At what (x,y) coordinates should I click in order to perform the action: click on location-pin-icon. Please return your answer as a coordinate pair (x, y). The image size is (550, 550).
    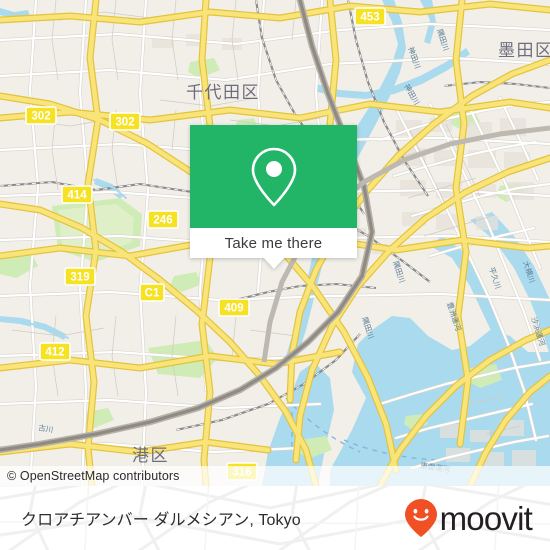
    Looking at the image, I should click on (273, 176).